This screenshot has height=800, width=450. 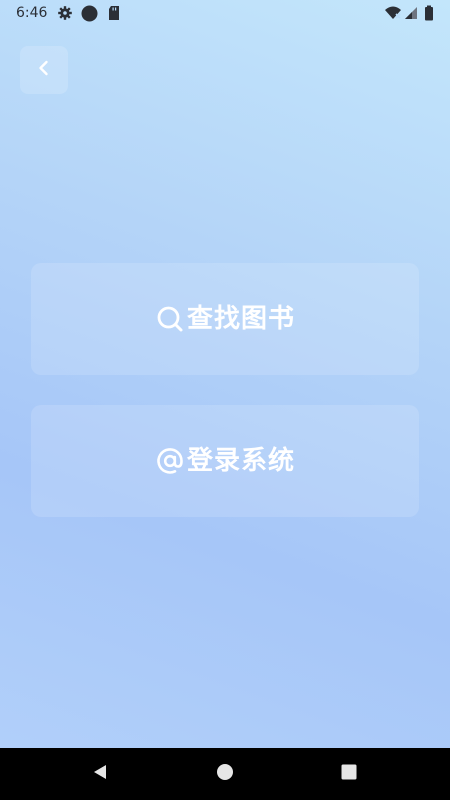 I want to click on recents-square-icon, so click(x=349, y=774).